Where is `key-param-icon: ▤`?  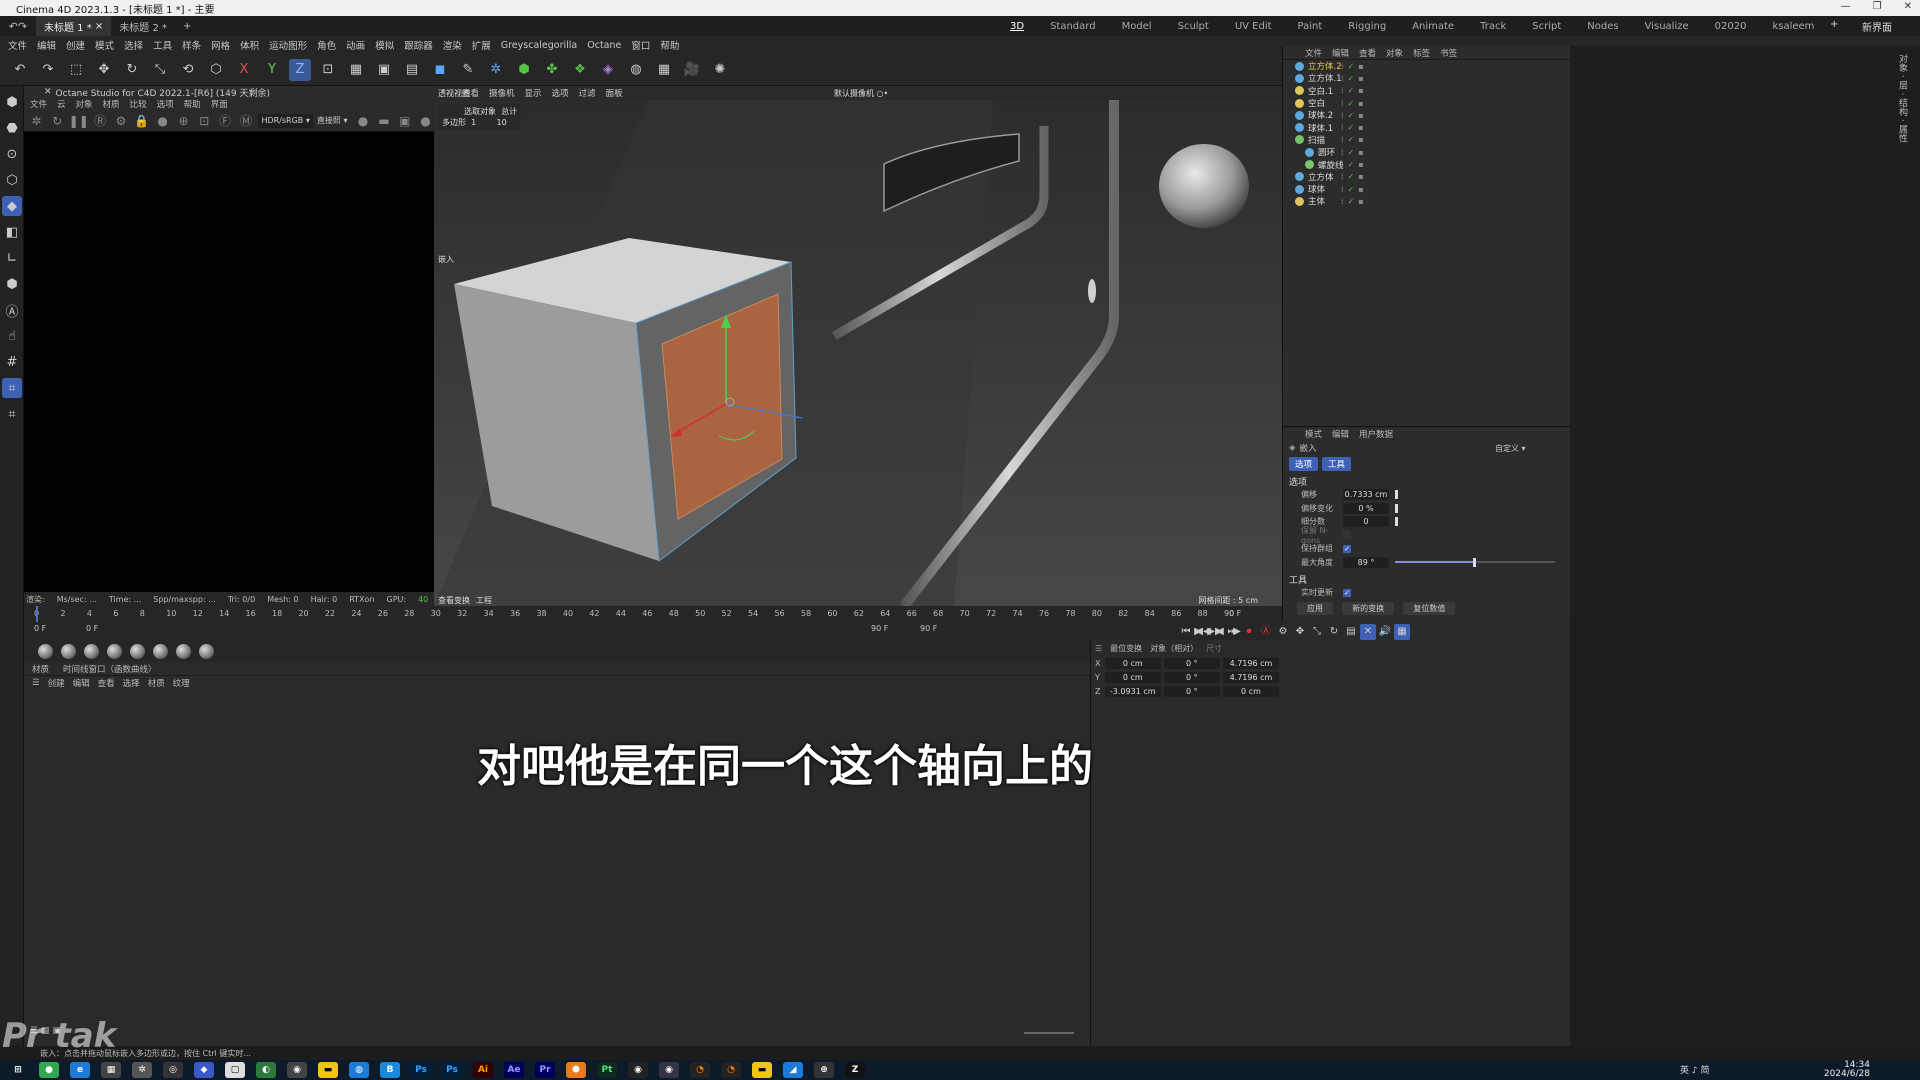
key-param-icon: ▤ is located at coordinates (1351, 632).